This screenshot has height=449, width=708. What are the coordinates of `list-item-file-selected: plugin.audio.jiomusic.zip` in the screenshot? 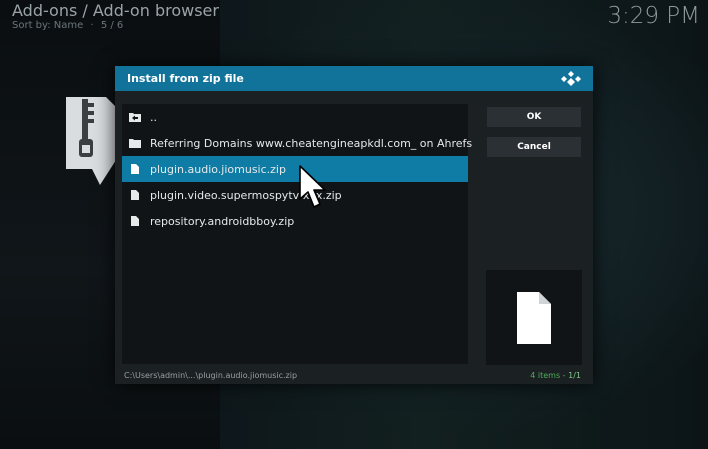 It's located at (295, 169).